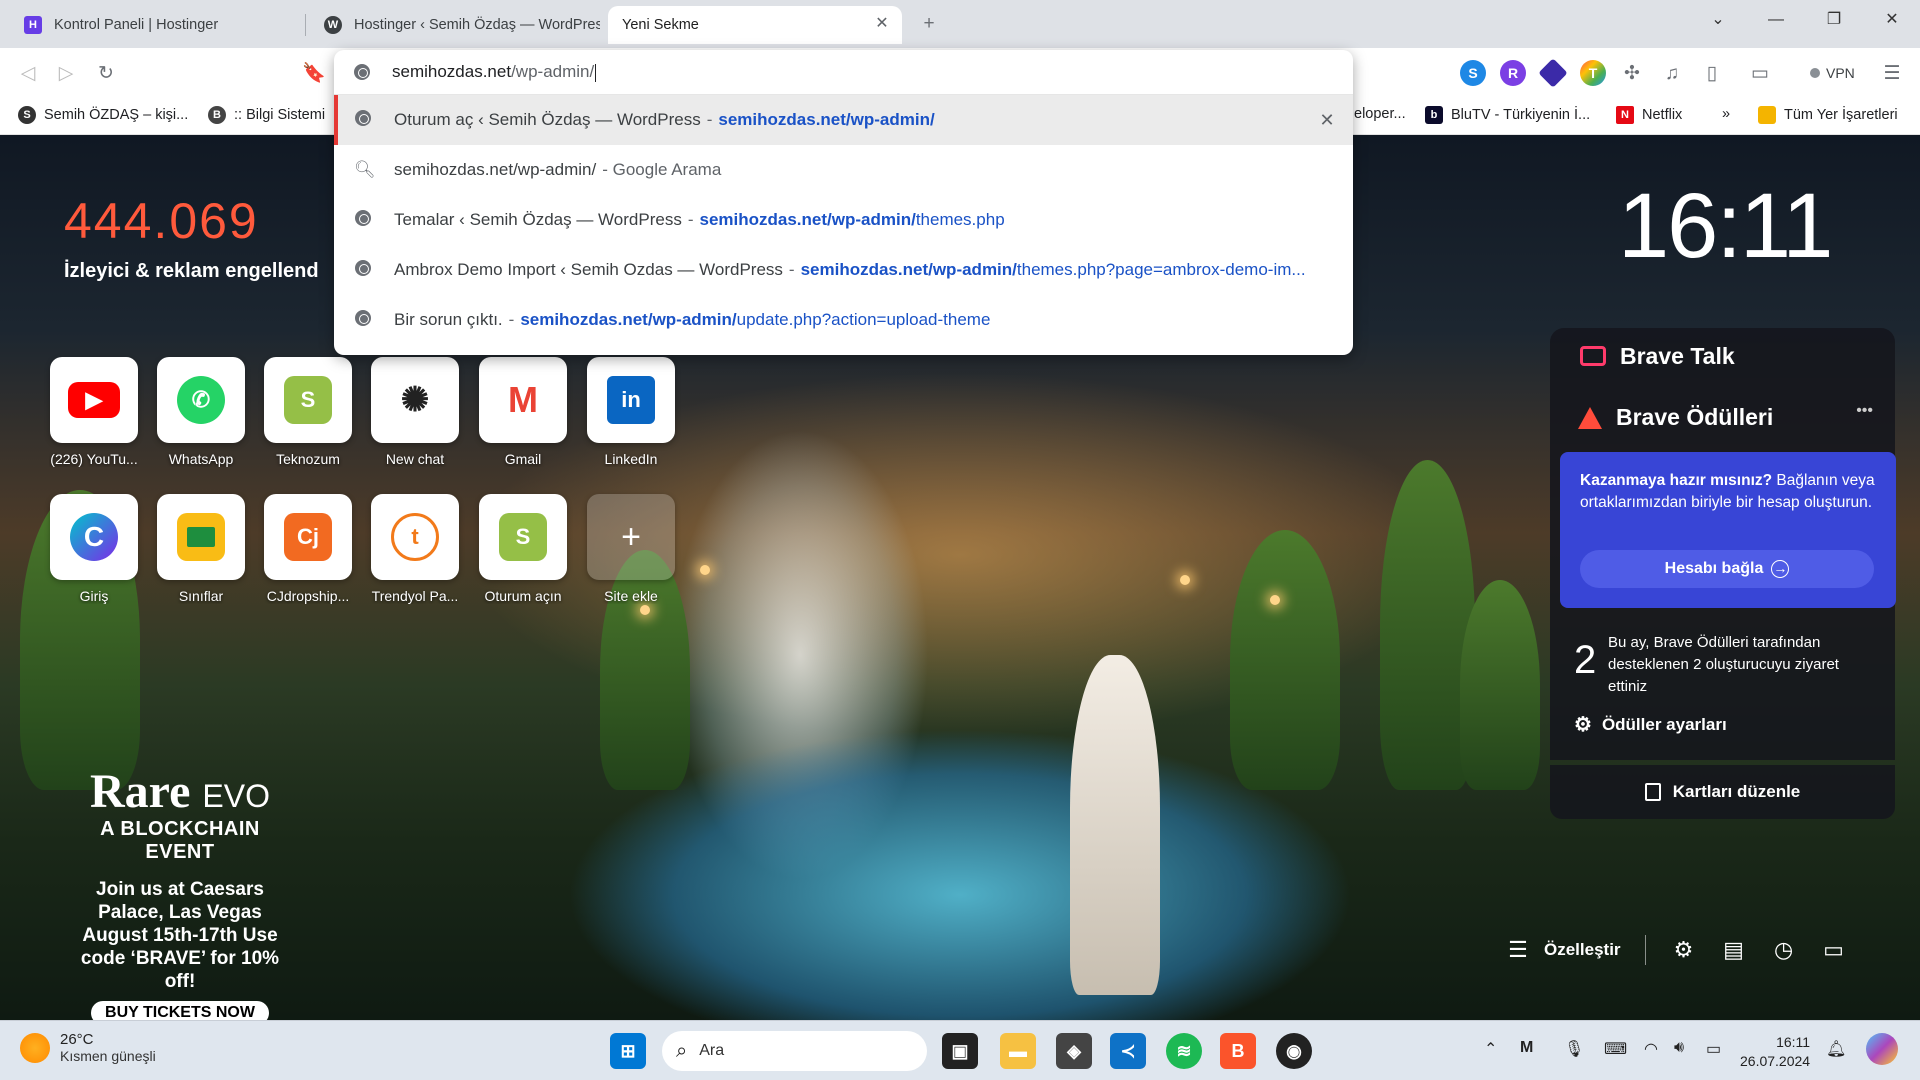  Describe the element at coordinates (94, 596) in the screenshot. I see `top-site-label: Giriş` at that location.